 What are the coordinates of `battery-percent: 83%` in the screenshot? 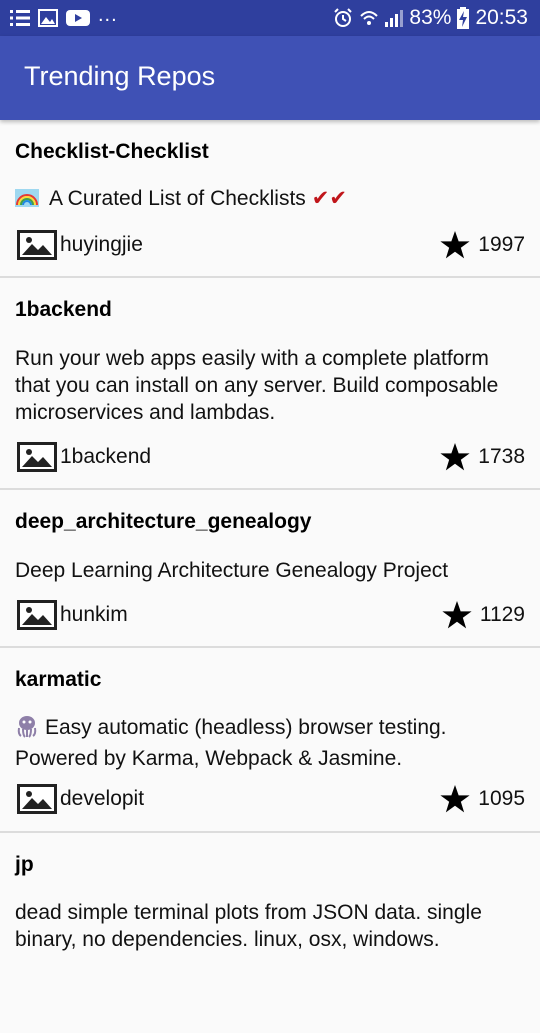 It's located at (430, 17).